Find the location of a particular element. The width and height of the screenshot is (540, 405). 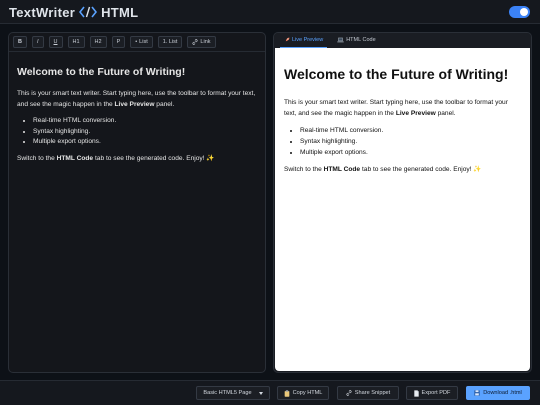

clipboard-icon is located at coordinates (287, 393).